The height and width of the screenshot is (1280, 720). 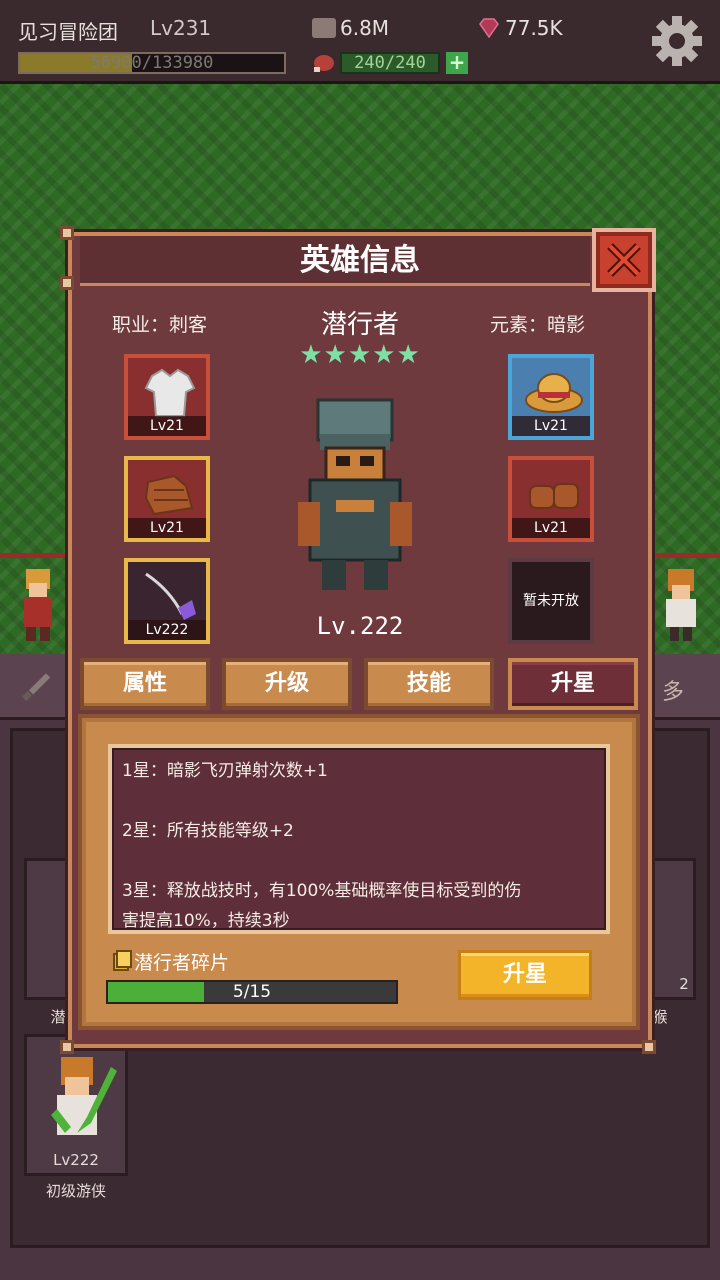 I want to click on card-name: 猴, so click(x=660, y=1017).